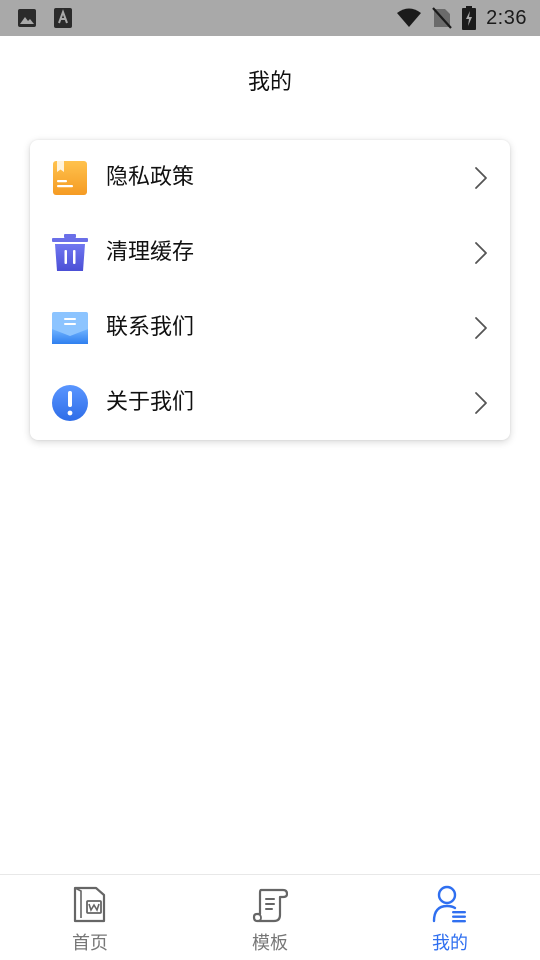  I want to click on tab-mine: 我的, so click(450, 917).